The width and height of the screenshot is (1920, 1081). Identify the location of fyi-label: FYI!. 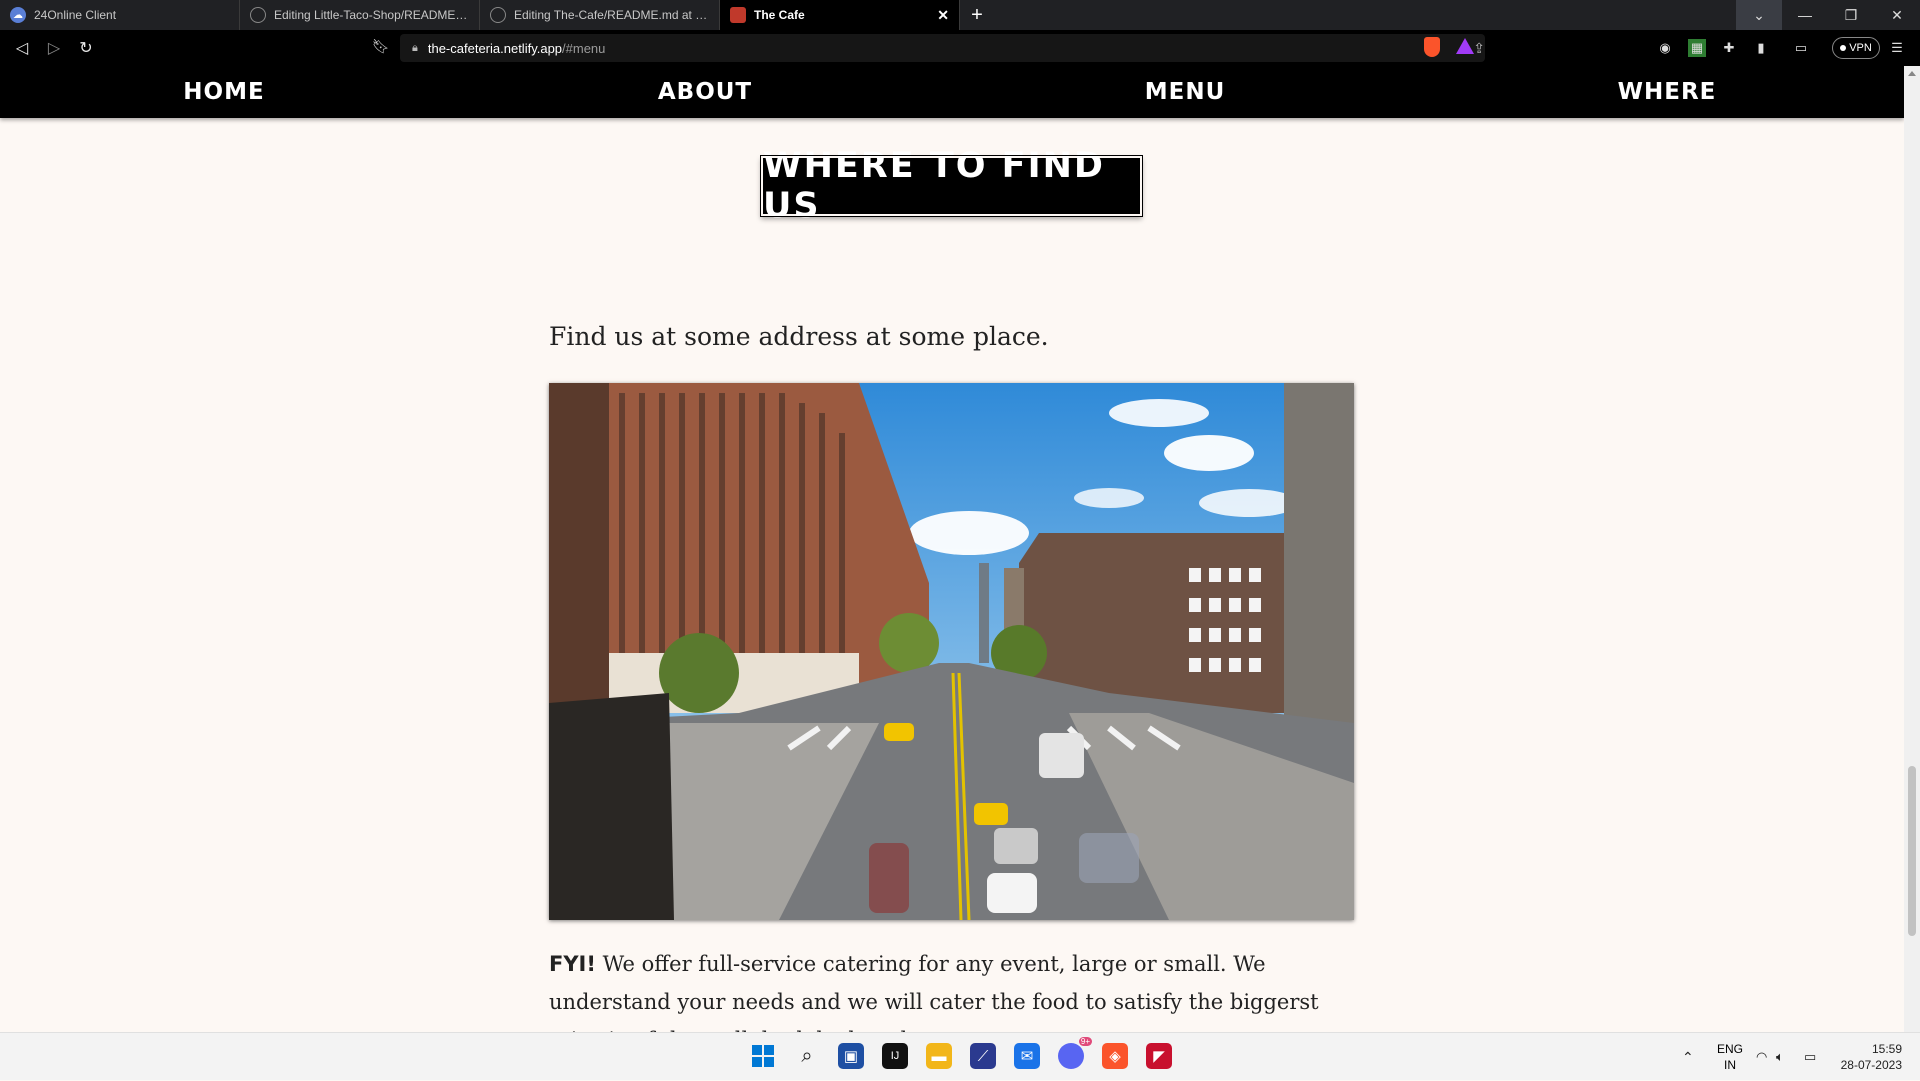
(572, 964).